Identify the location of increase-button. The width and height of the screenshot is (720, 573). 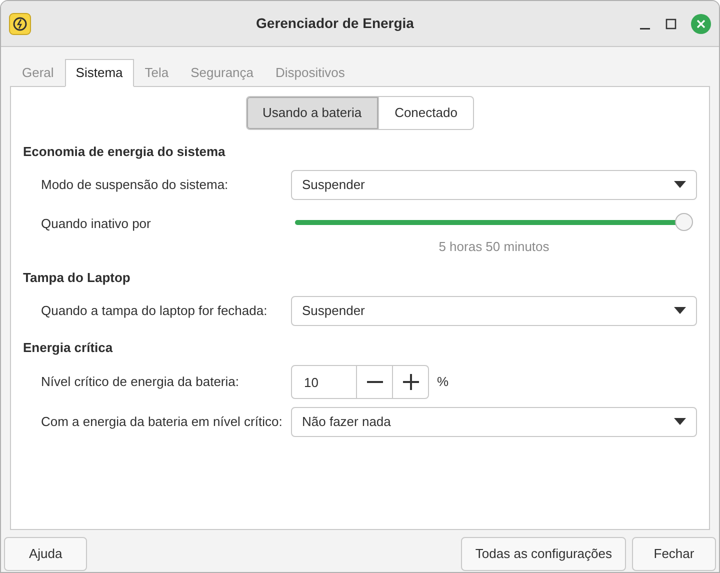
(411, 382).